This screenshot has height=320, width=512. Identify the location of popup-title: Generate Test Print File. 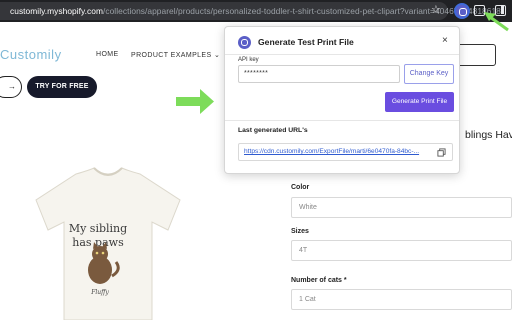
(306, 42).